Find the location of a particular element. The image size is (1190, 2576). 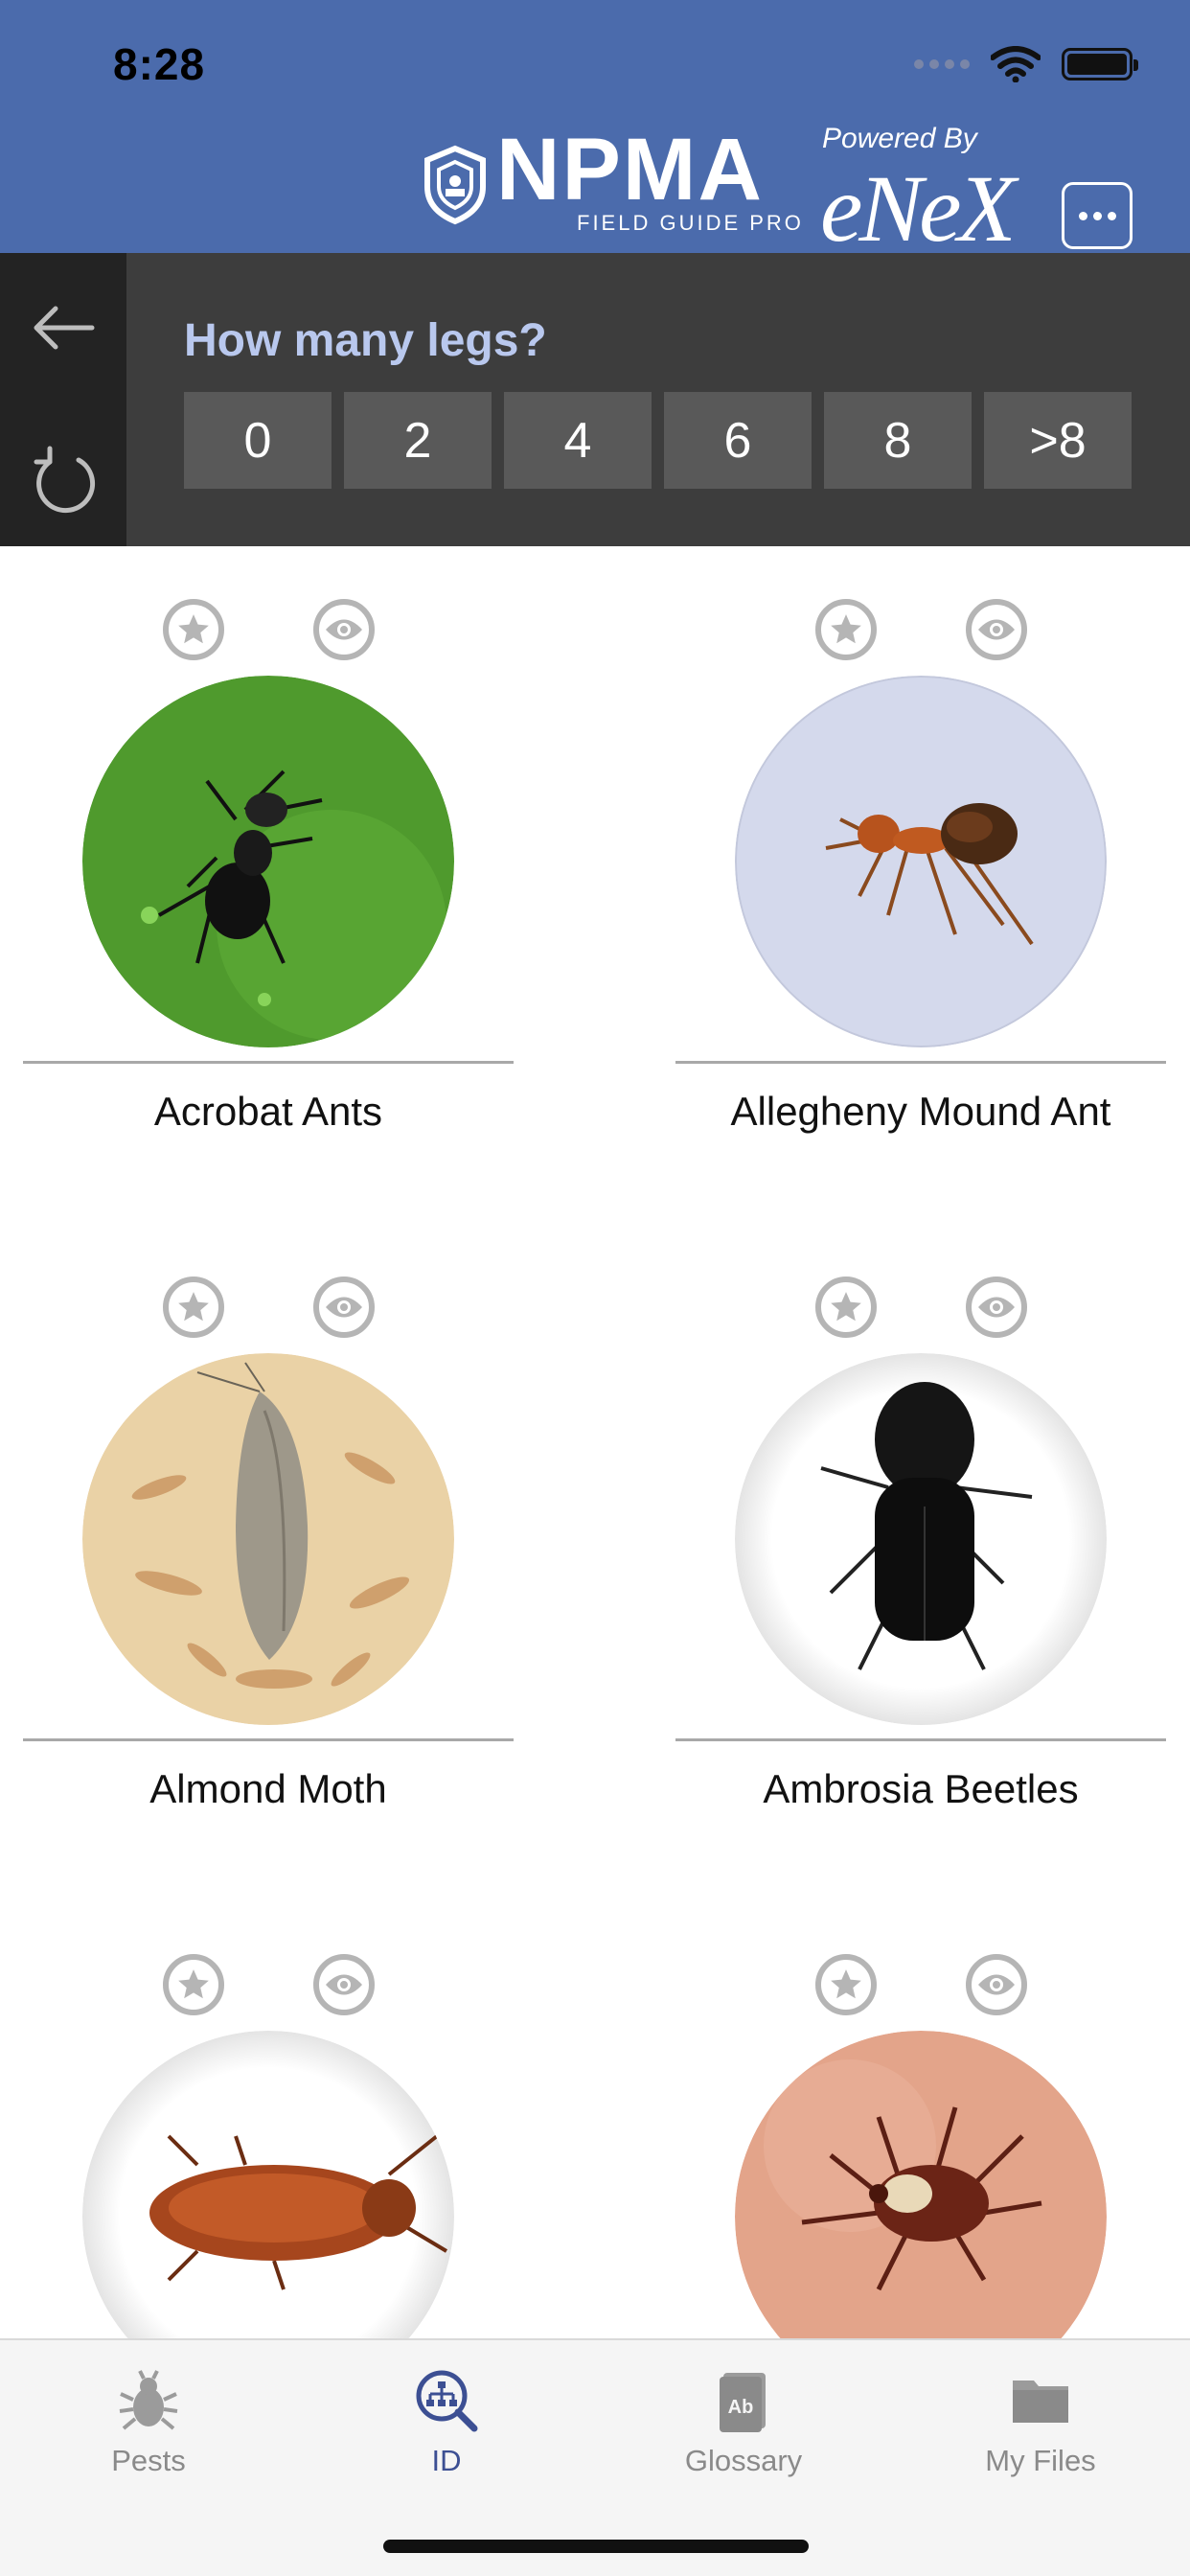

side-controls is located at coordinates (63, 399).